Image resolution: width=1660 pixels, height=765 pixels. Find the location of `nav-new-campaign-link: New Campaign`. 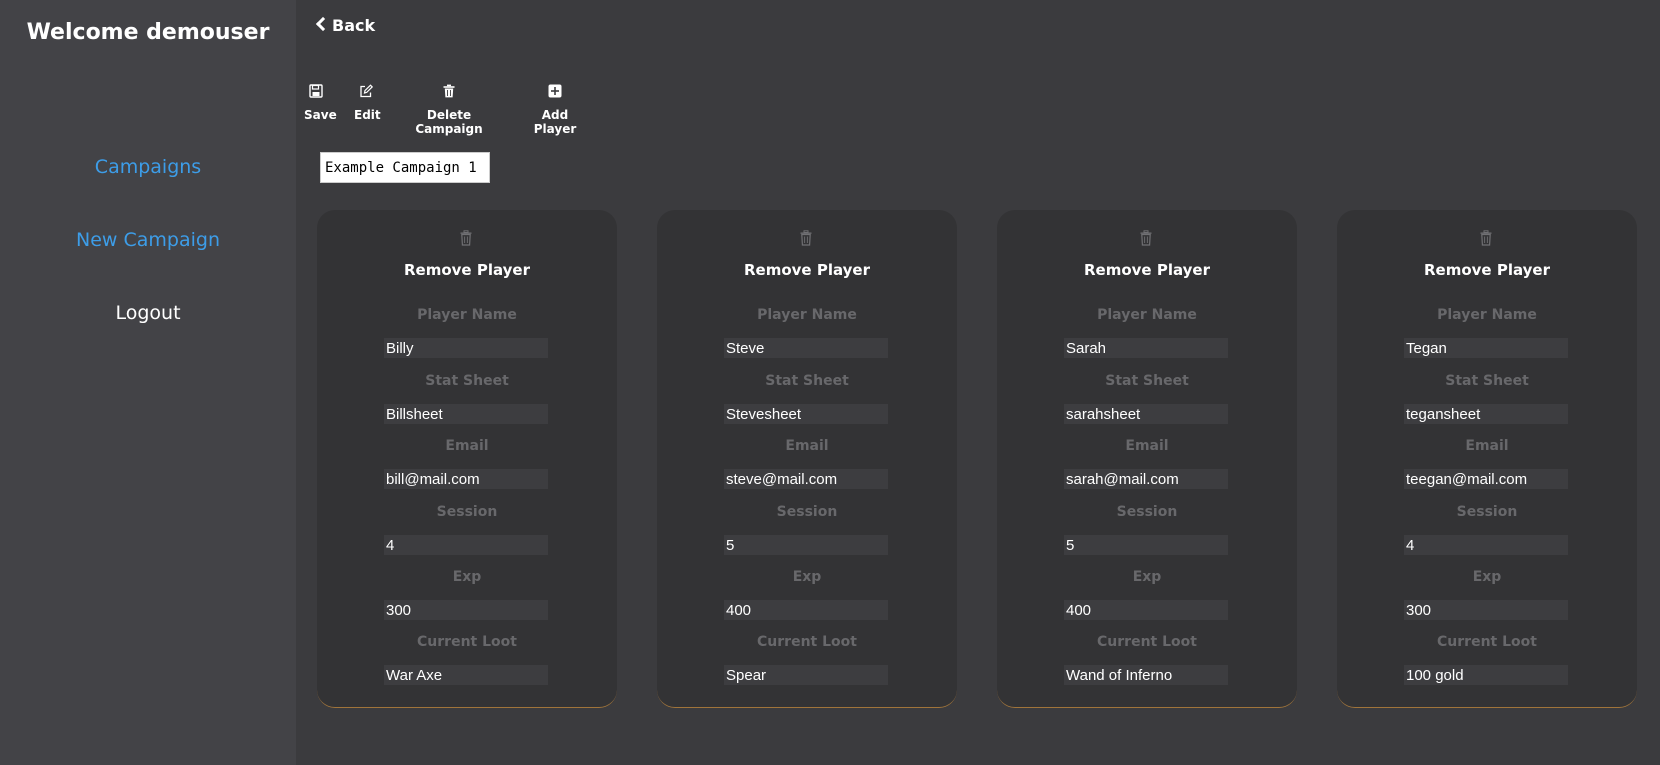

nav-new-campaign-link: New Campaign is located at coordinates (148, 240).